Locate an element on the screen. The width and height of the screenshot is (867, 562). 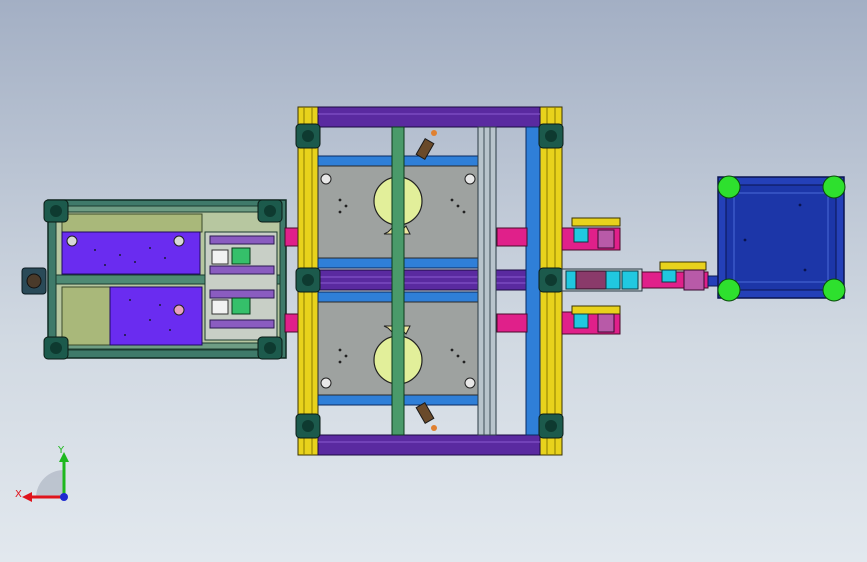
conveyor-belt is located at coordinates (591, 280).